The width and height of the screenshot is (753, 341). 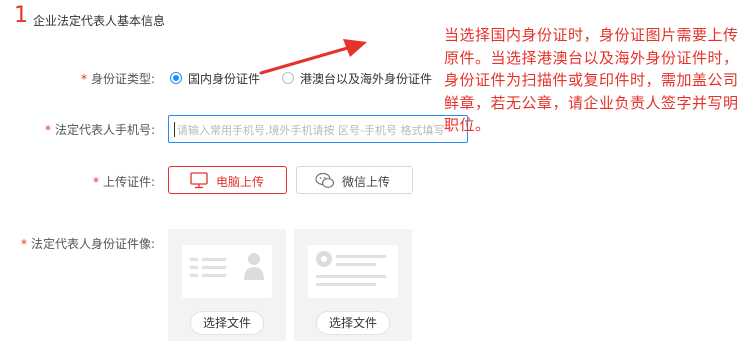 What do you see at coordinates (288, 78) in the screenshot?
I see `radio-overseas-id` at bounding box center [288, 78].